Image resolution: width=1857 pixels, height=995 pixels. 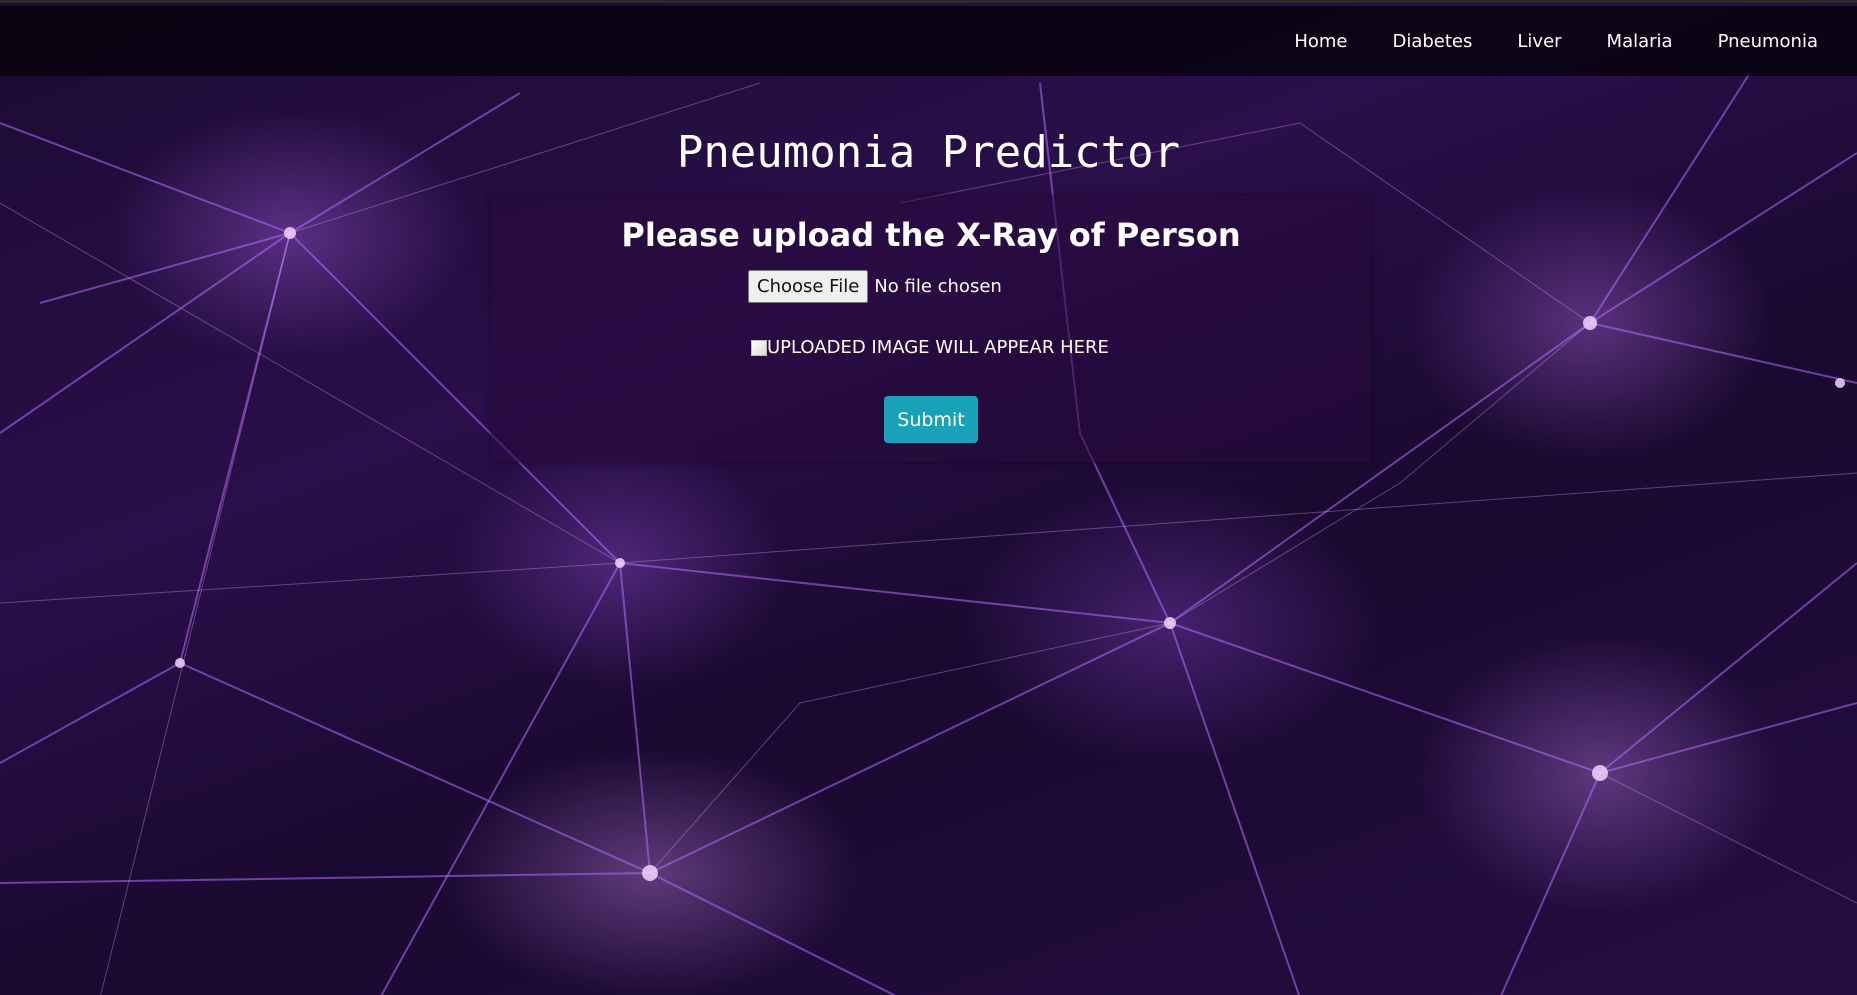 I want to click on page-title: Pneumonia Predictor, so click(x=928, y=152).